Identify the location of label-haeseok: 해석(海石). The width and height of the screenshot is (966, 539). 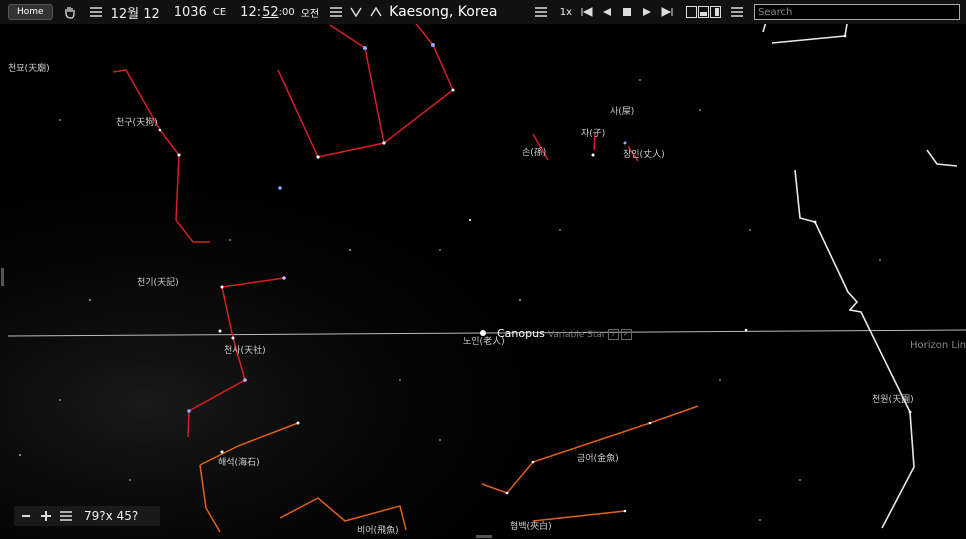
(239, 461).